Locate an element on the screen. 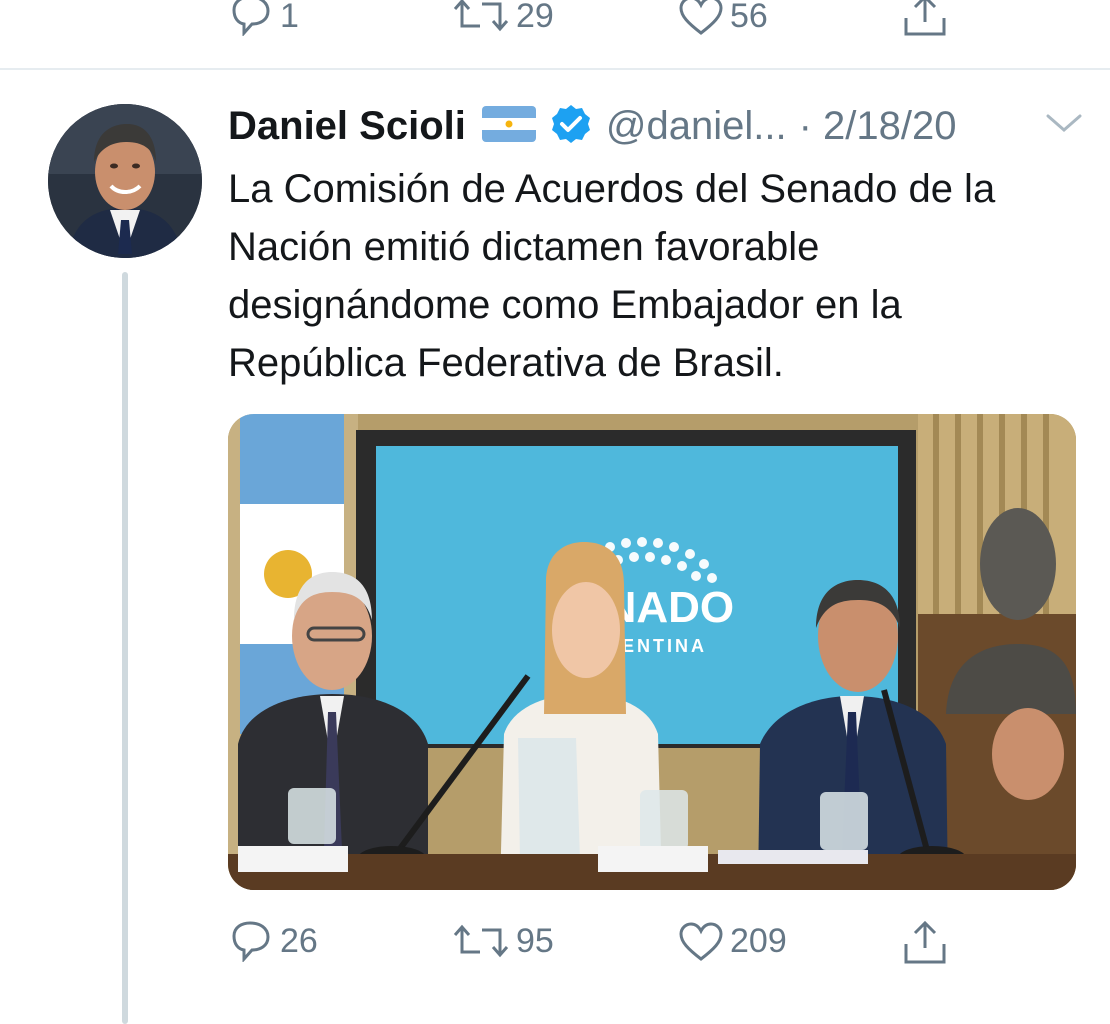  author-name: Daniel Scioli is located at coordinates (347, 126).